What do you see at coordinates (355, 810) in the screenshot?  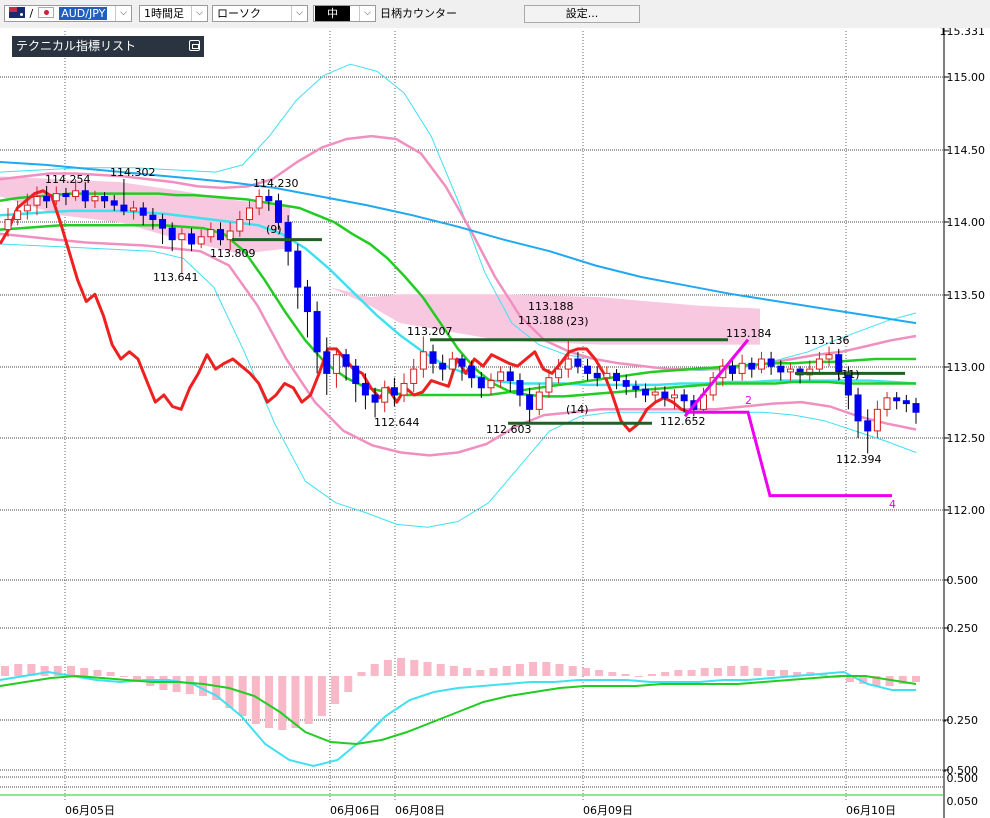 I see `date-label: 06月06日` at bounding box center [355, 810].